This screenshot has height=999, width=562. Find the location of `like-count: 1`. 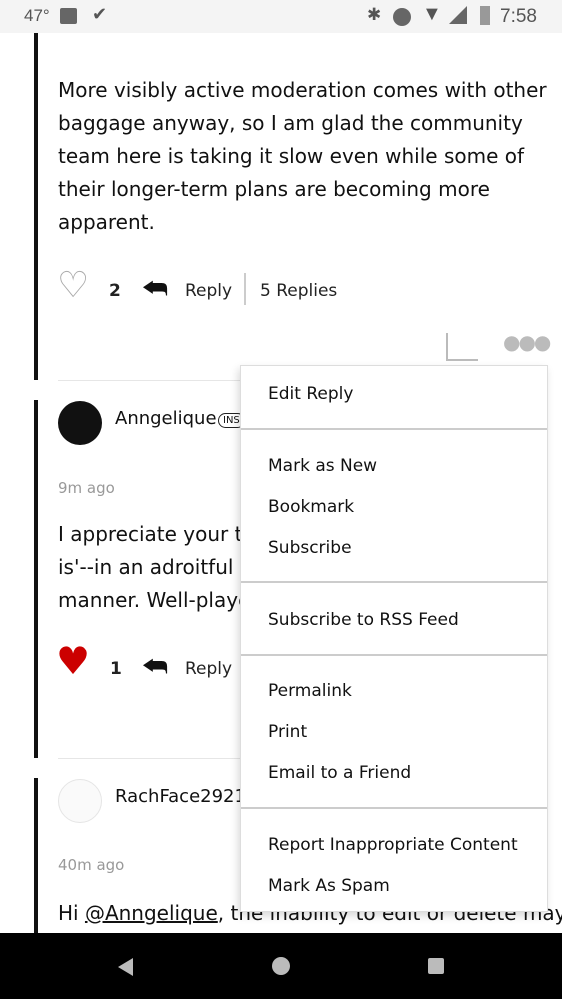

like-count: 1 is located at coordinates (116, 669).